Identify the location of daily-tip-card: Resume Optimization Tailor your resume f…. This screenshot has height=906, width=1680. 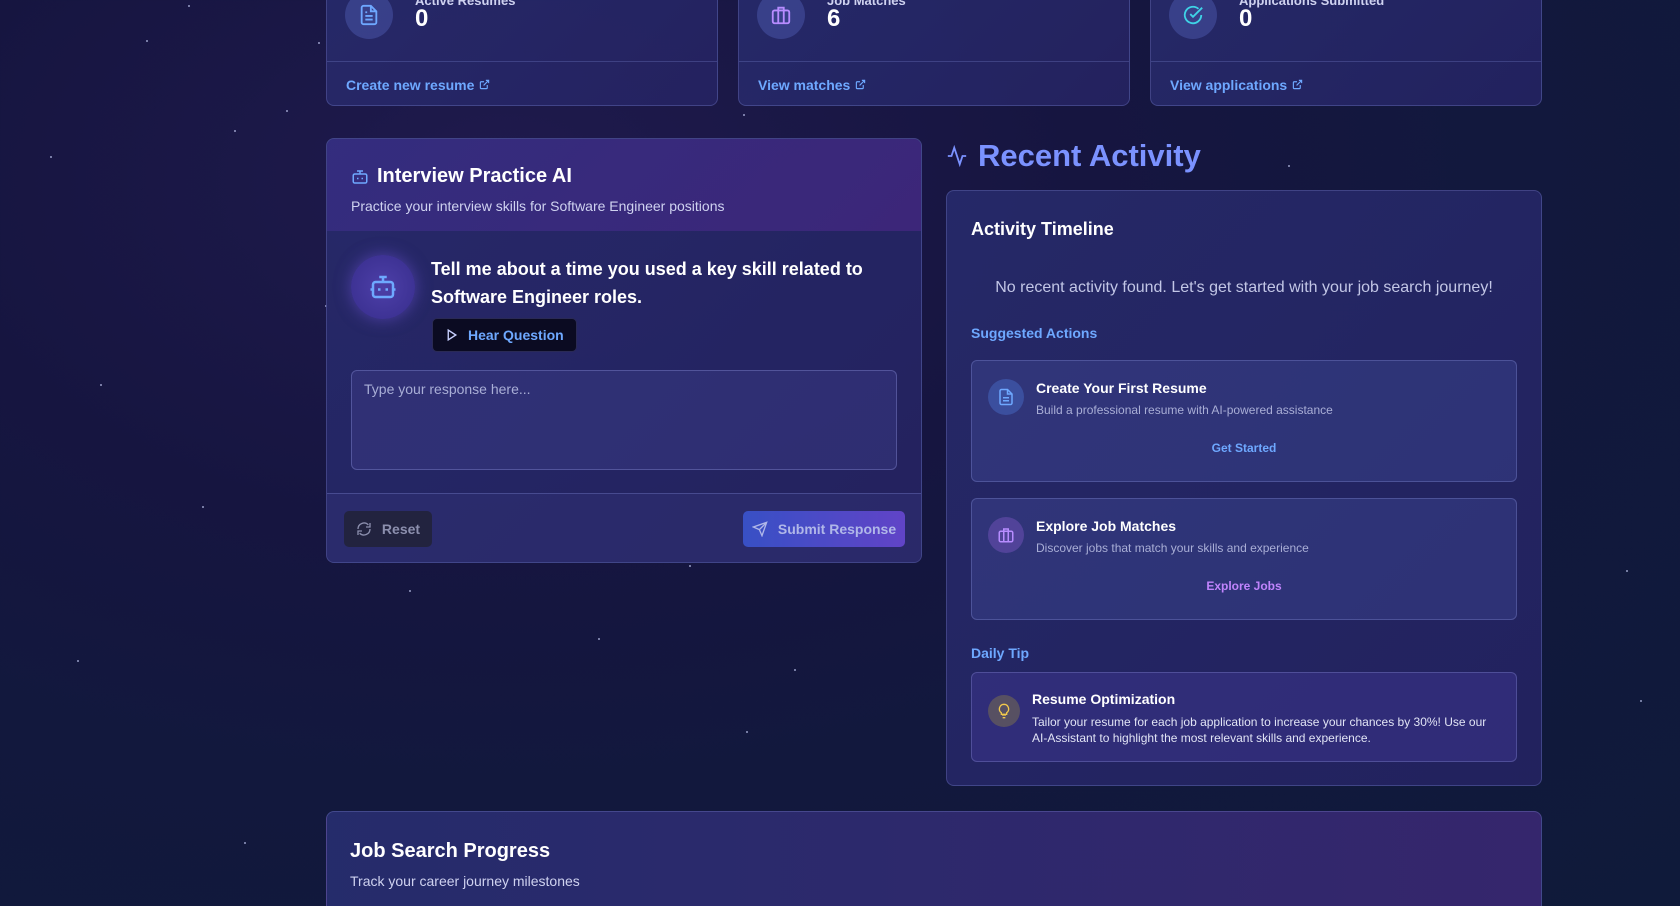
(1244, 717).